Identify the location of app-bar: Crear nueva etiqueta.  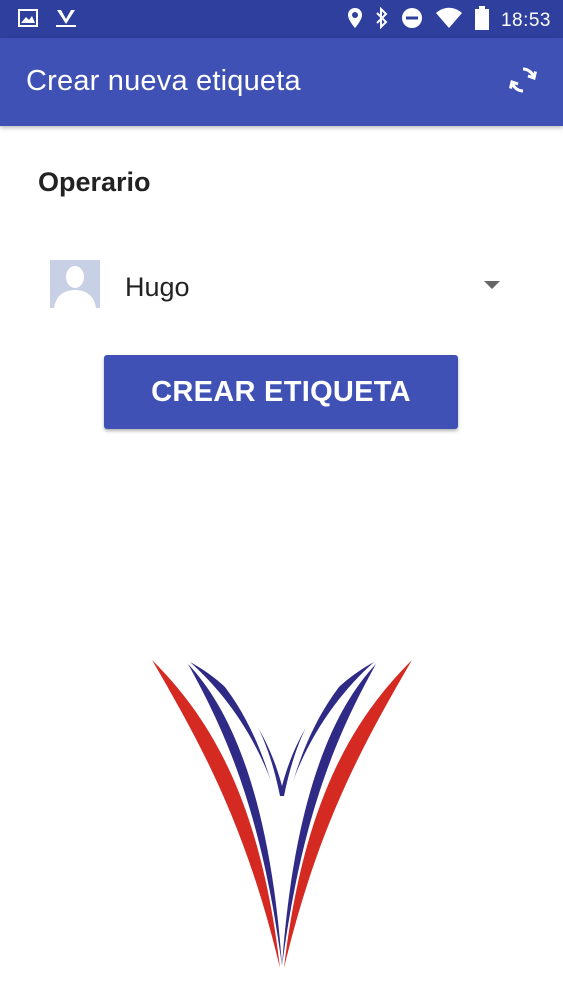
(281, 82).